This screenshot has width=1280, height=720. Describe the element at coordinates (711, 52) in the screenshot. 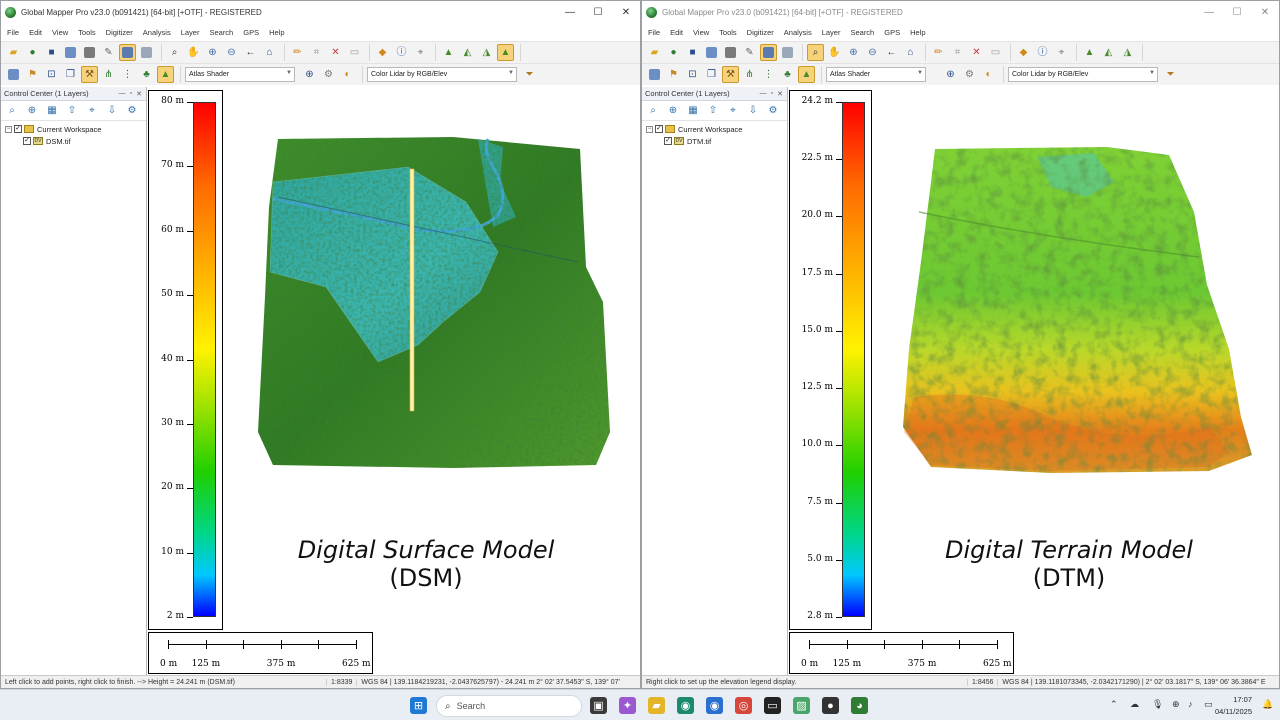

I see `workspace-icon` at that location.